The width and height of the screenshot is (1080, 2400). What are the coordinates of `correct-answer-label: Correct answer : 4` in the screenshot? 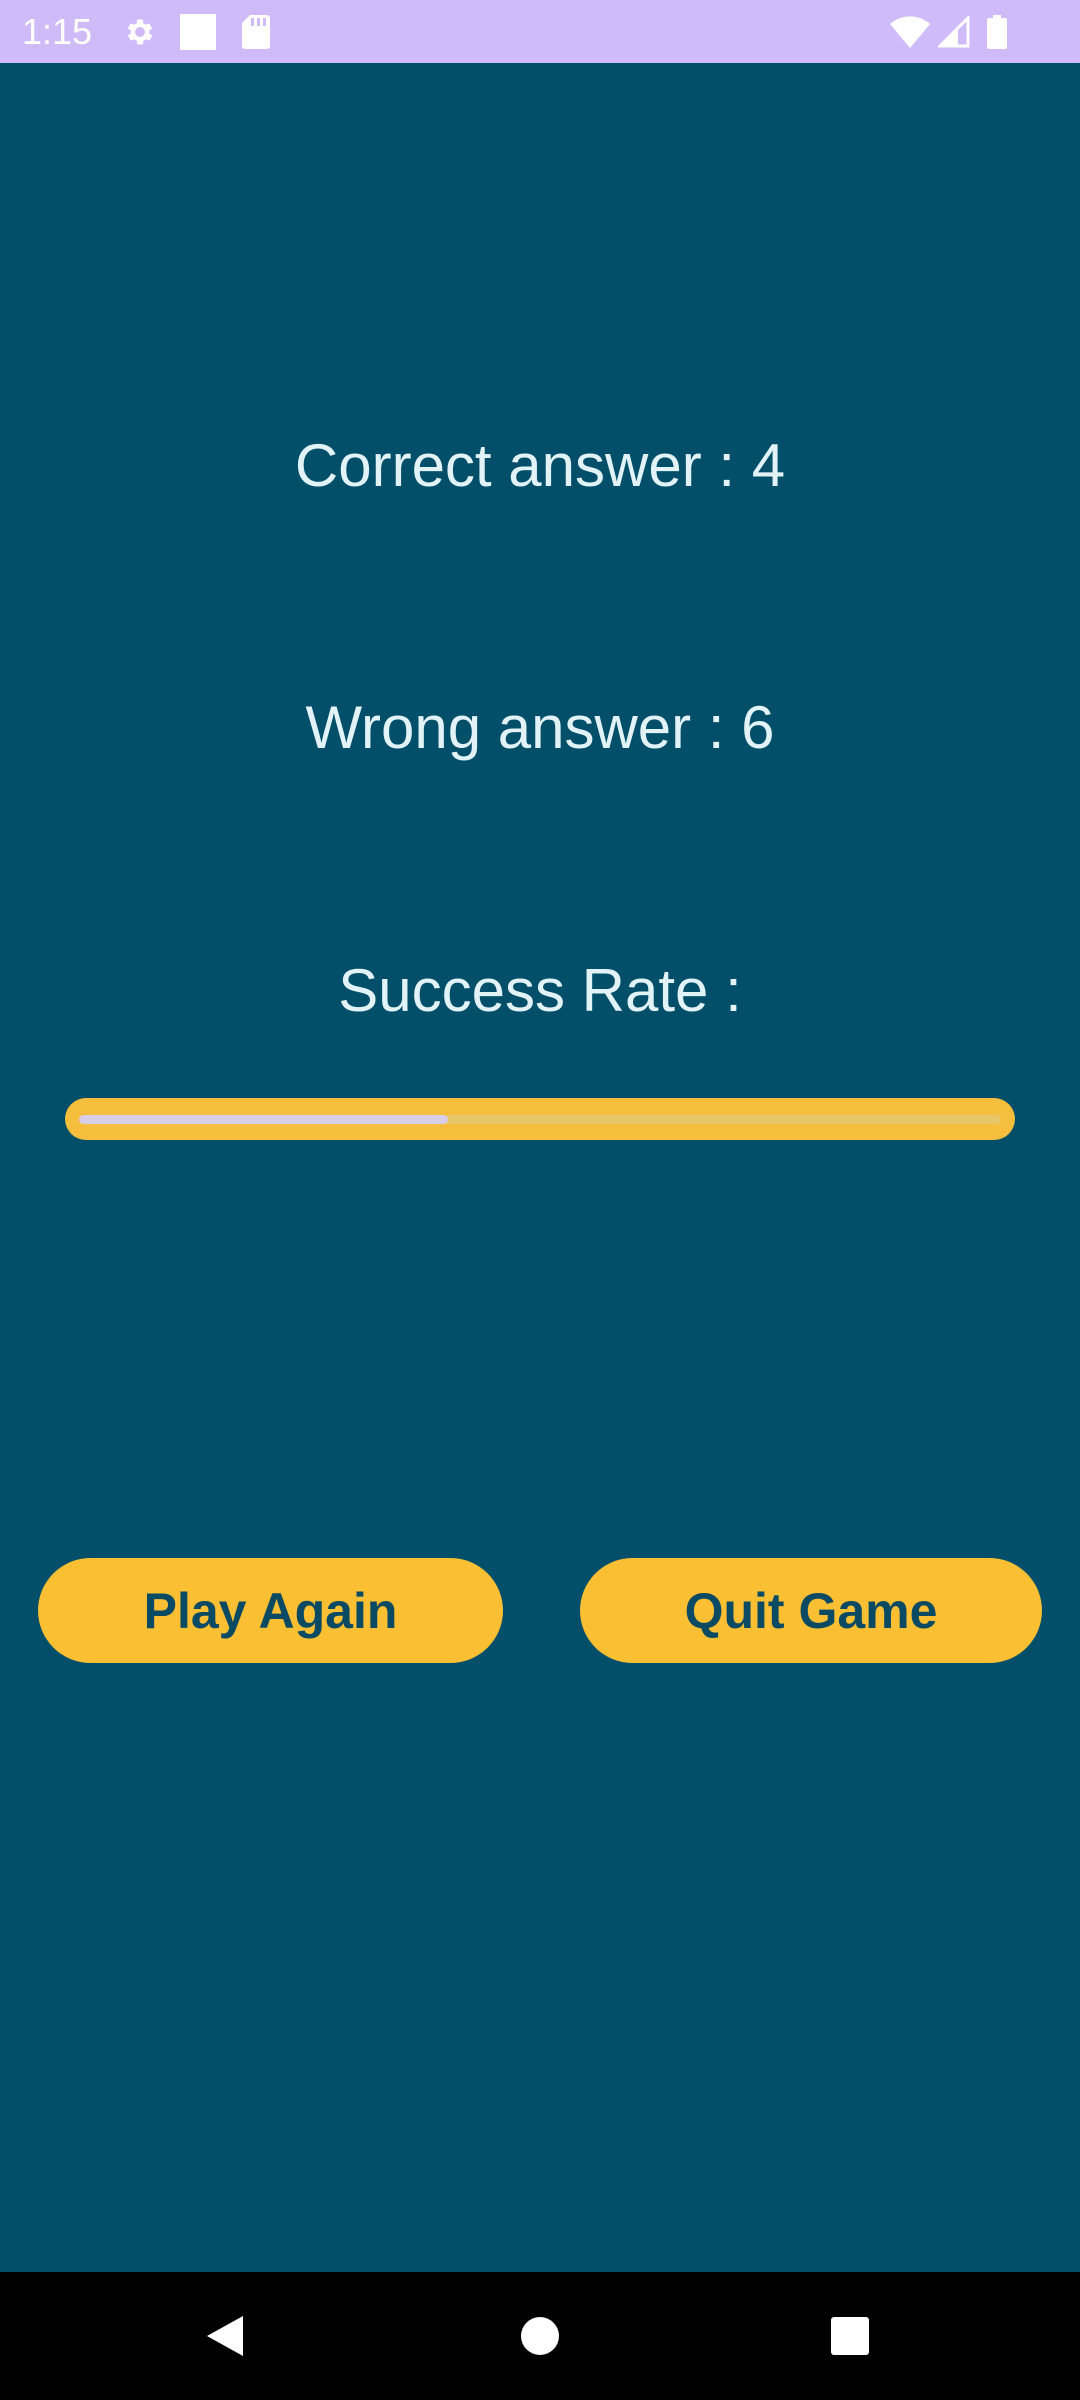 It's located at (540, 465).